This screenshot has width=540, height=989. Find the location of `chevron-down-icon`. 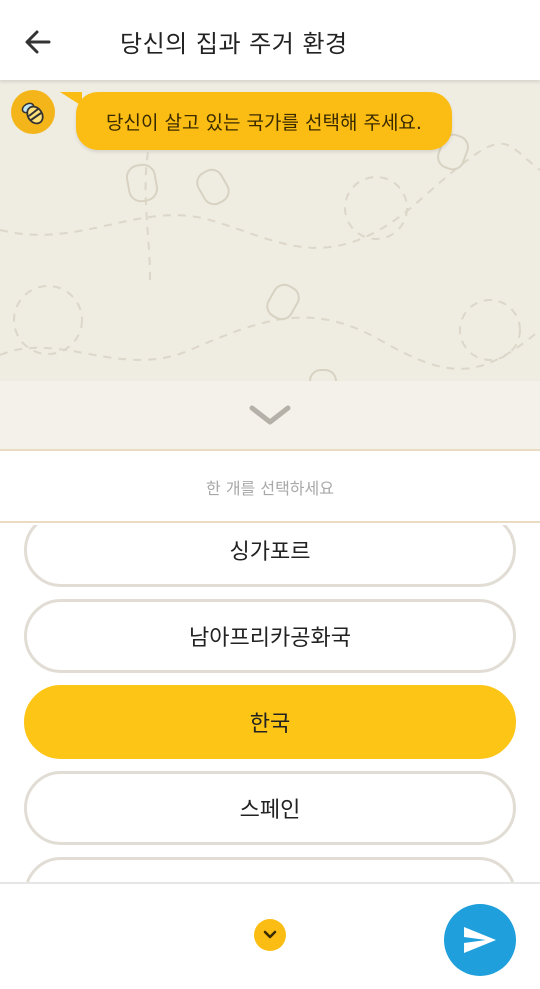

chevron-down-icon is located at coordinates (270, 415).